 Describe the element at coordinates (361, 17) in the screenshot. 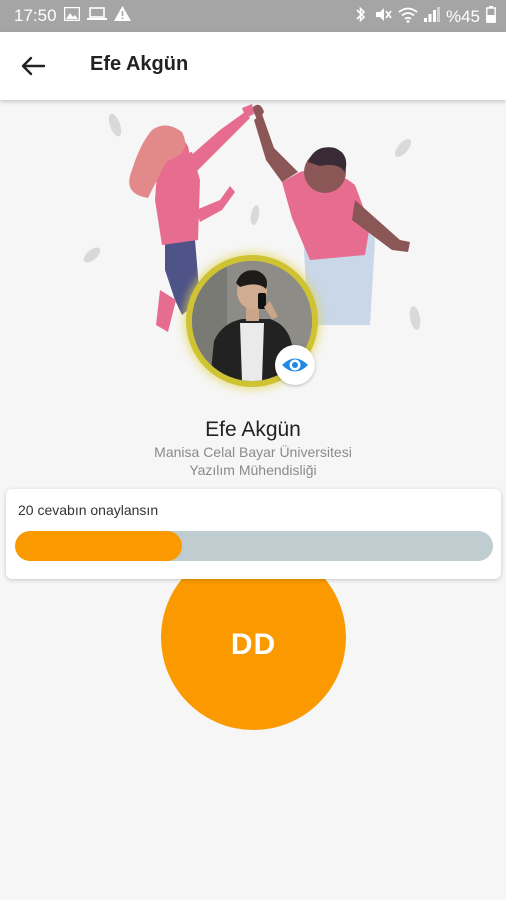

I see `bluetooth-icon` at that location.